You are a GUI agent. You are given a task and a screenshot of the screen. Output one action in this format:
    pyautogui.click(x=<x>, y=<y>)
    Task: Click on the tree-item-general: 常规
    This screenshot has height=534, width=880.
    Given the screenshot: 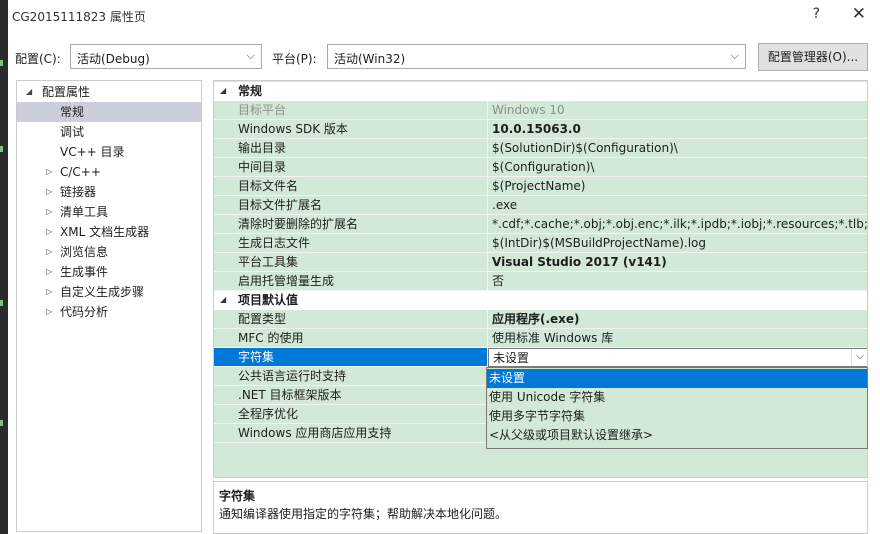 What is the action you would take?
    pyautogui.click(x=109, y=112)
    